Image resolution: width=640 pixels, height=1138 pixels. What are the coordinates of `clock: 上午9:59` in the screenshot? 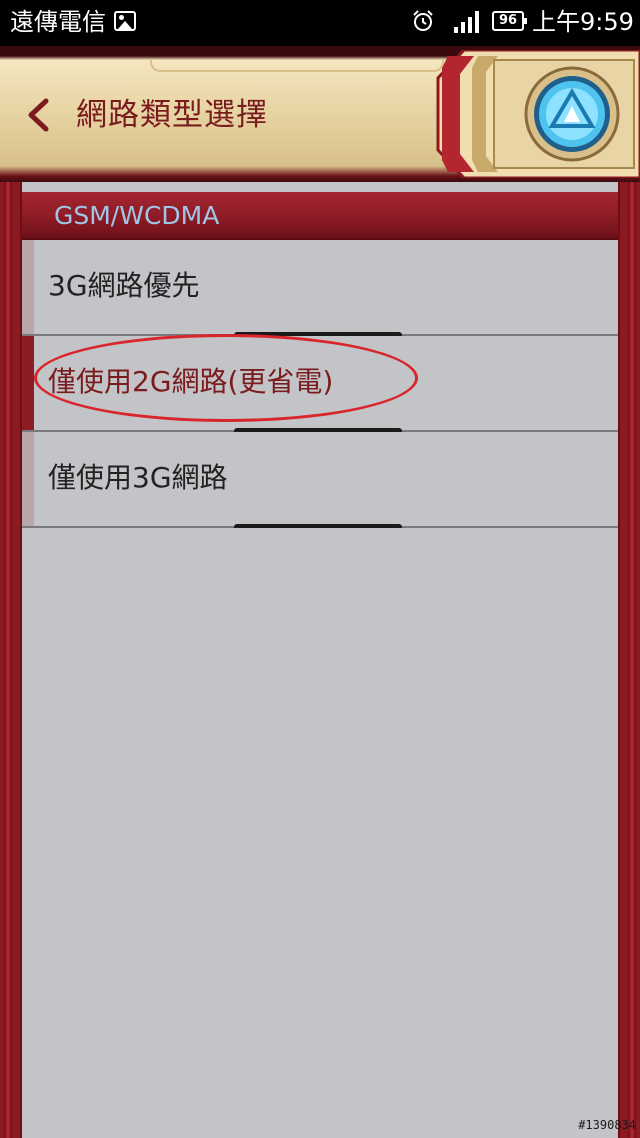 It's located at (583, 22).